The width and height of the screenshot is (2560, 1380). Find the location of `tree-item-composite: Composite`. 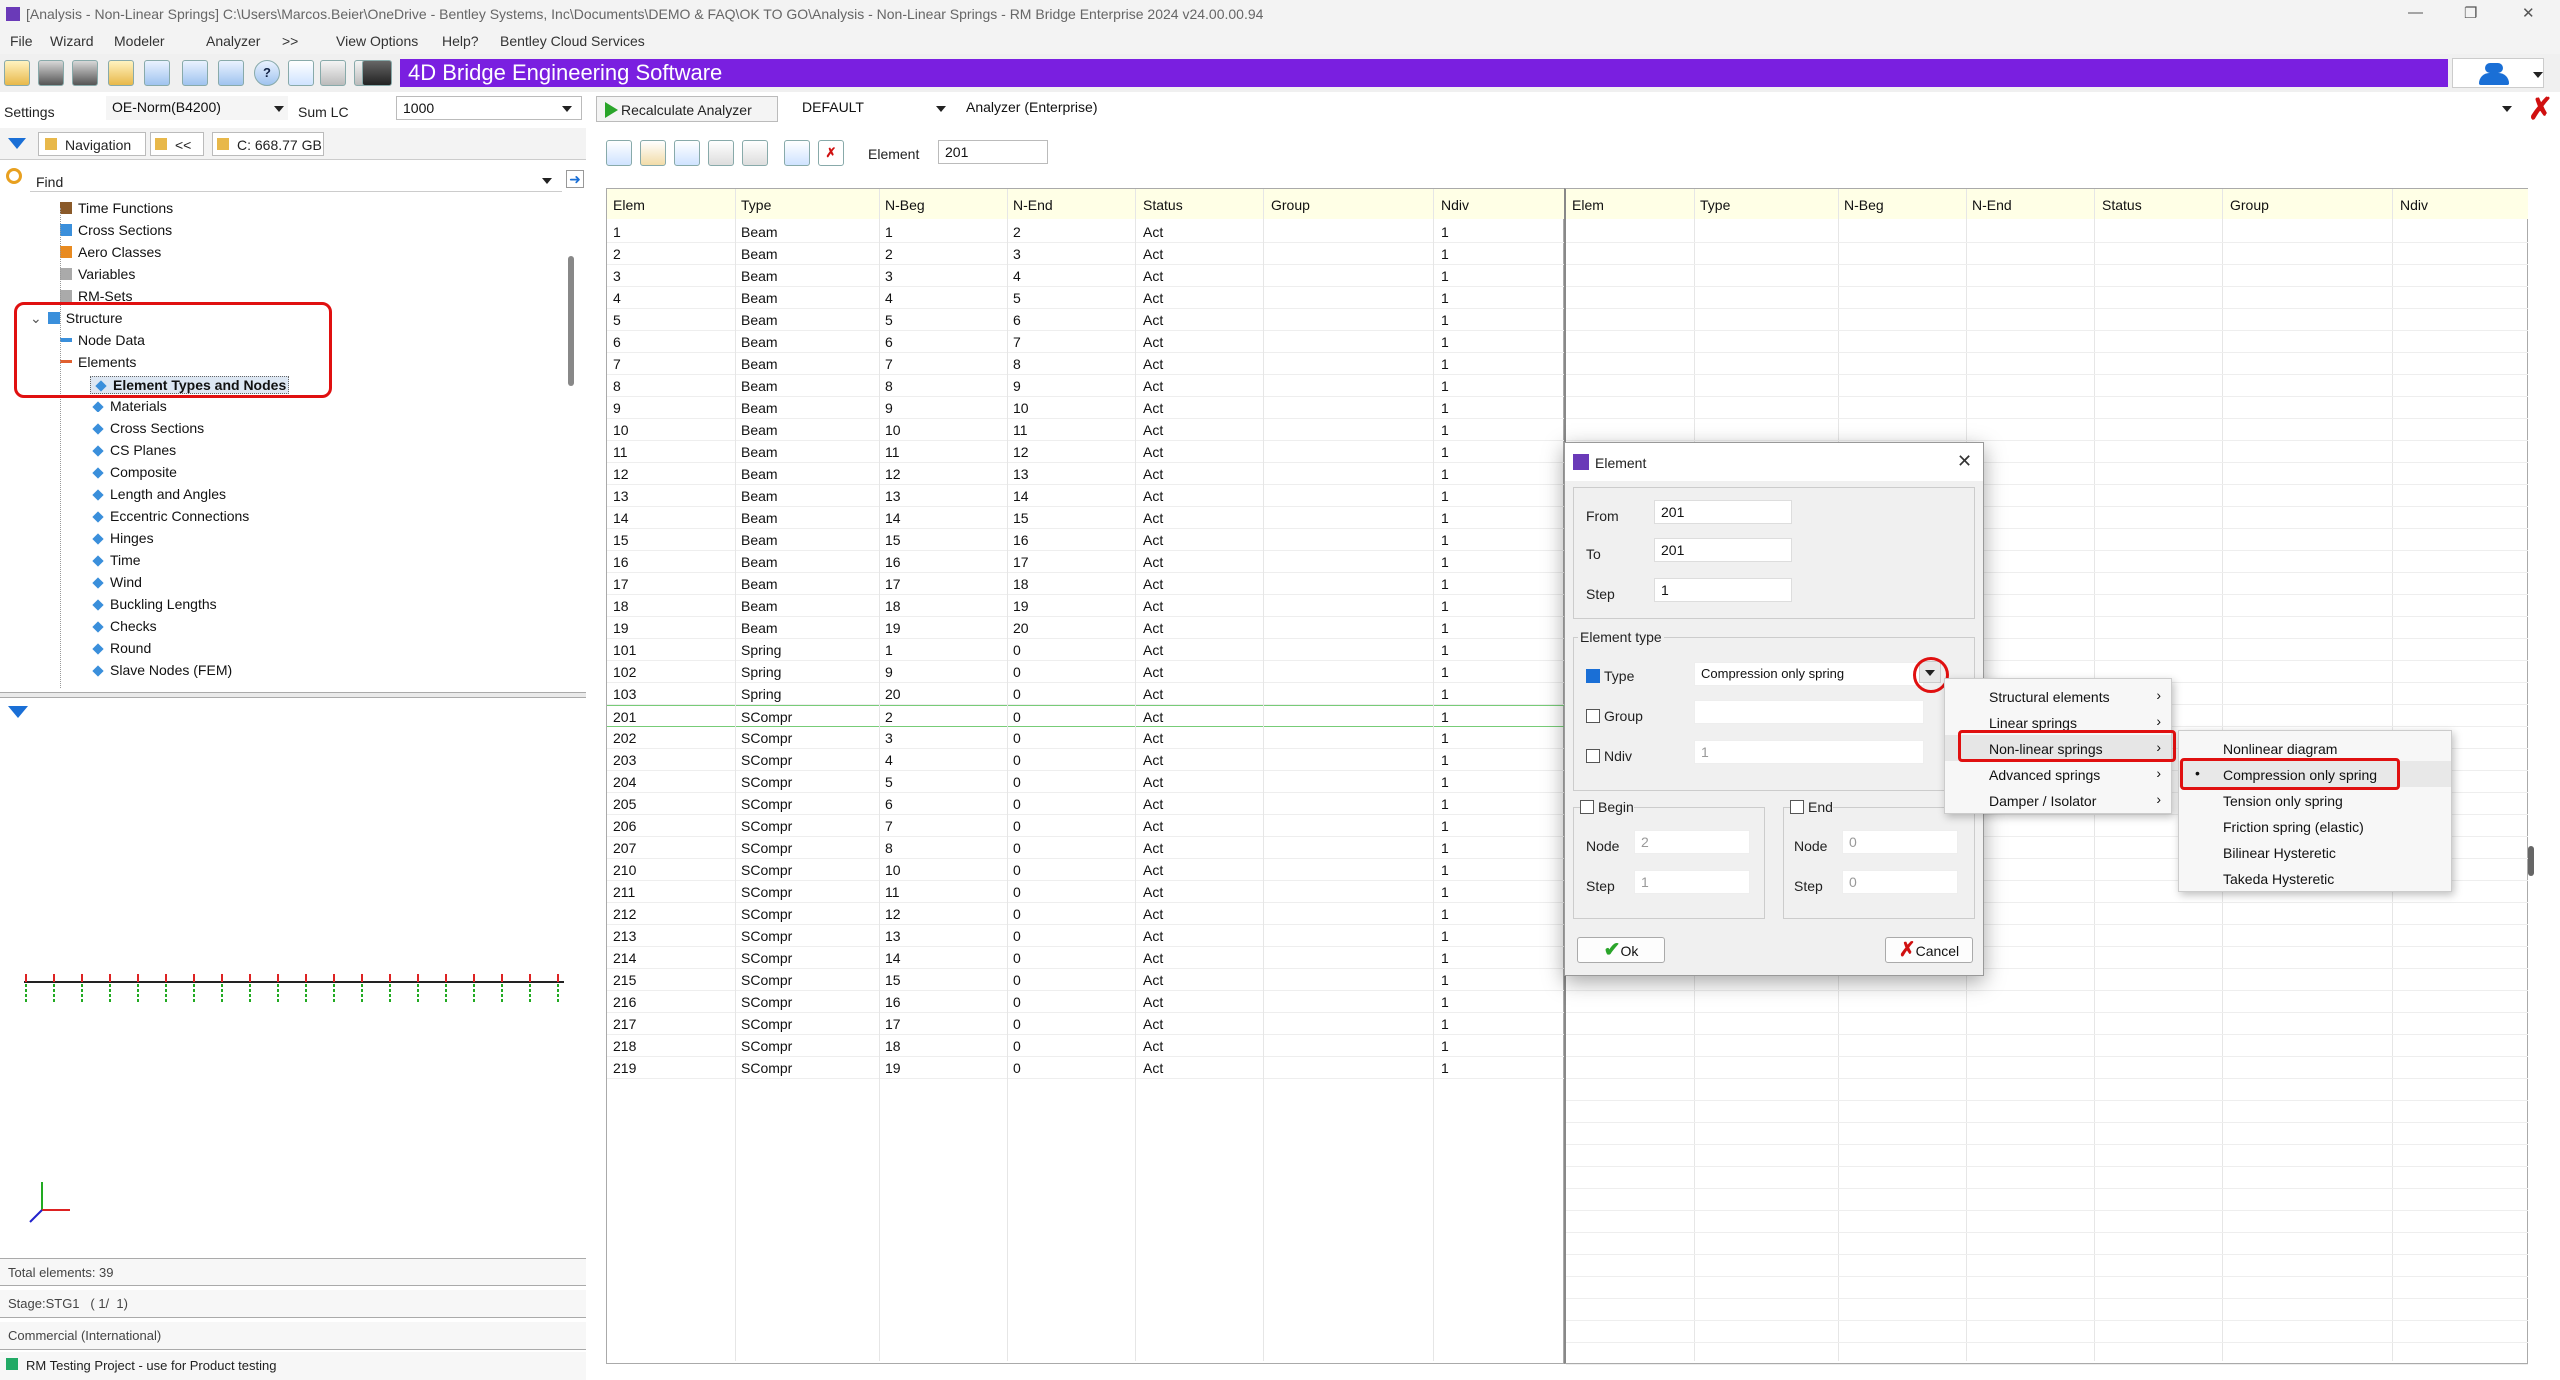

tree-item-composite: Composite is located at coordinates (133, 472).